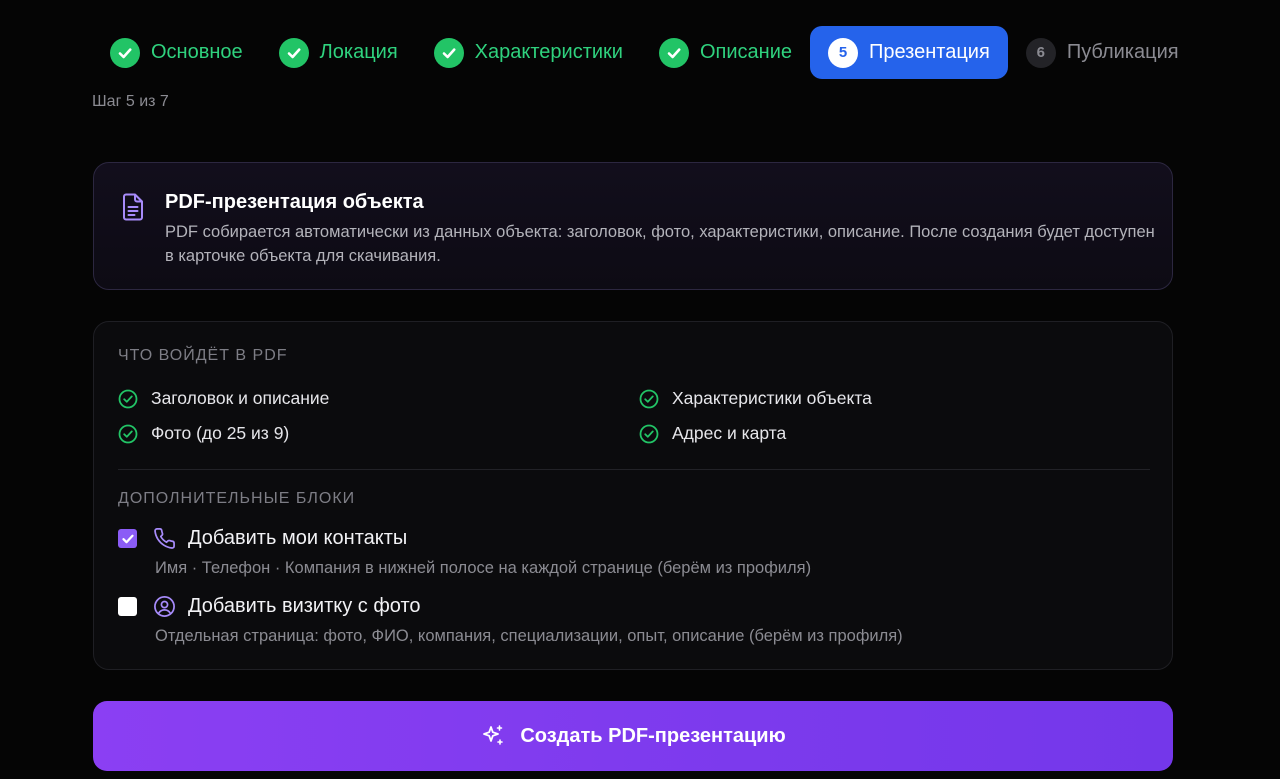 The image size is (1280, 779). I want to click on include-item: Фото (до 25 из 9), so click(203, 433).